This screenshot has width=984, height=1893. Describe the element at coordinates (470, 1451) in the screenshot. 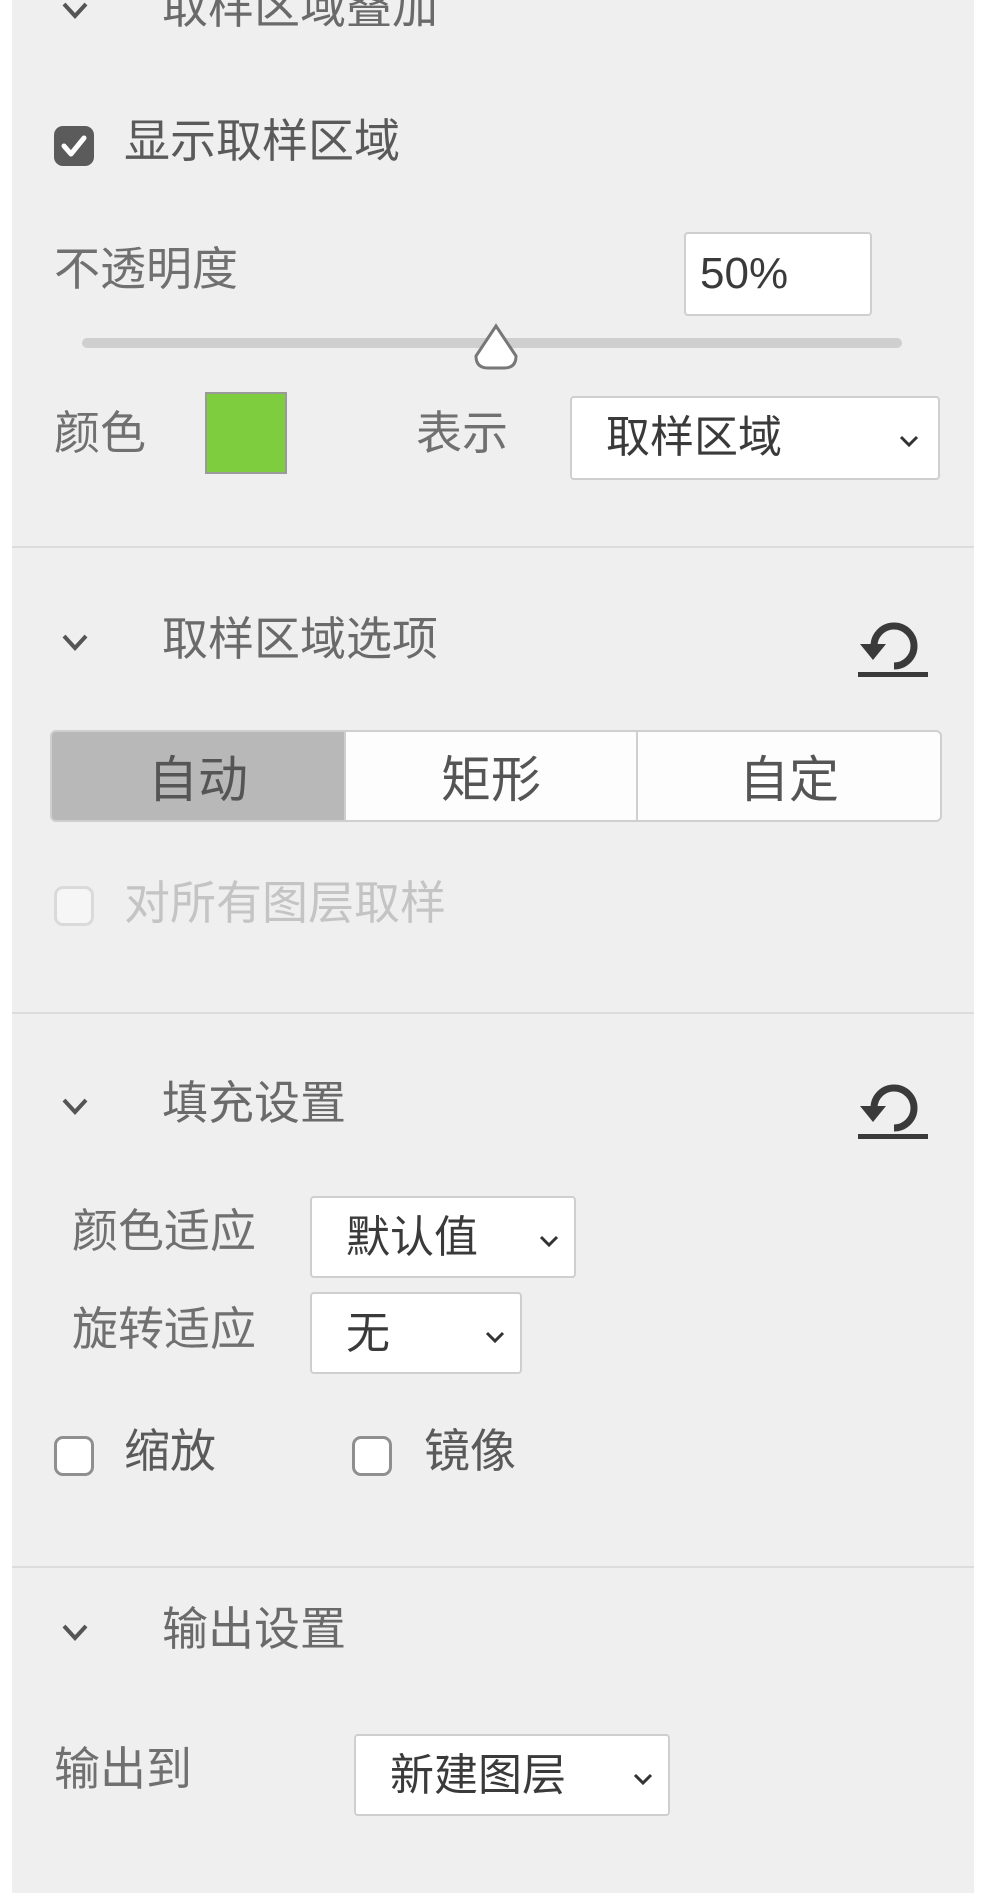

I see `mirror-label: 镜像` at that location.